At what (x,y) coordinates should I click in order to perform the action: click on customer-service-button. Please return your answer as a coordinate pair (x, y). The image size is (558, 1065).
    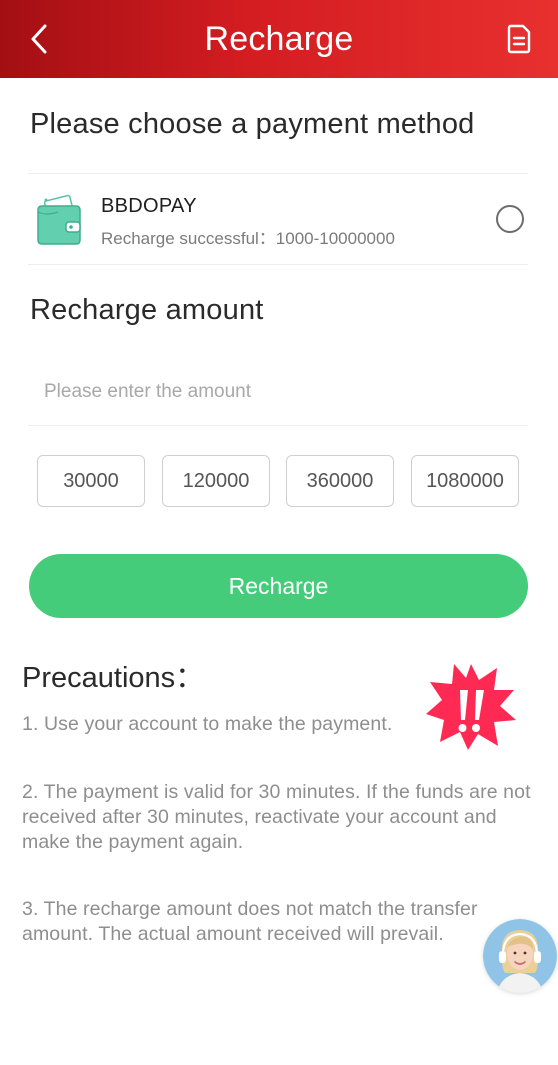
    Looking at the image, I should click on (520, 956).